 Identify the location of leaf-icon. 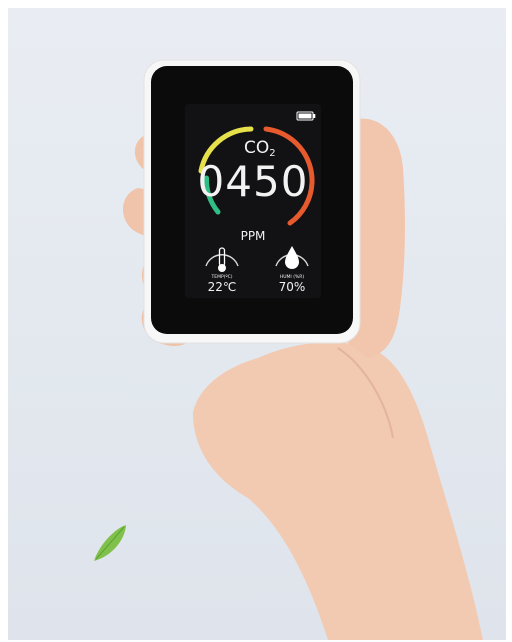
(110, 543).